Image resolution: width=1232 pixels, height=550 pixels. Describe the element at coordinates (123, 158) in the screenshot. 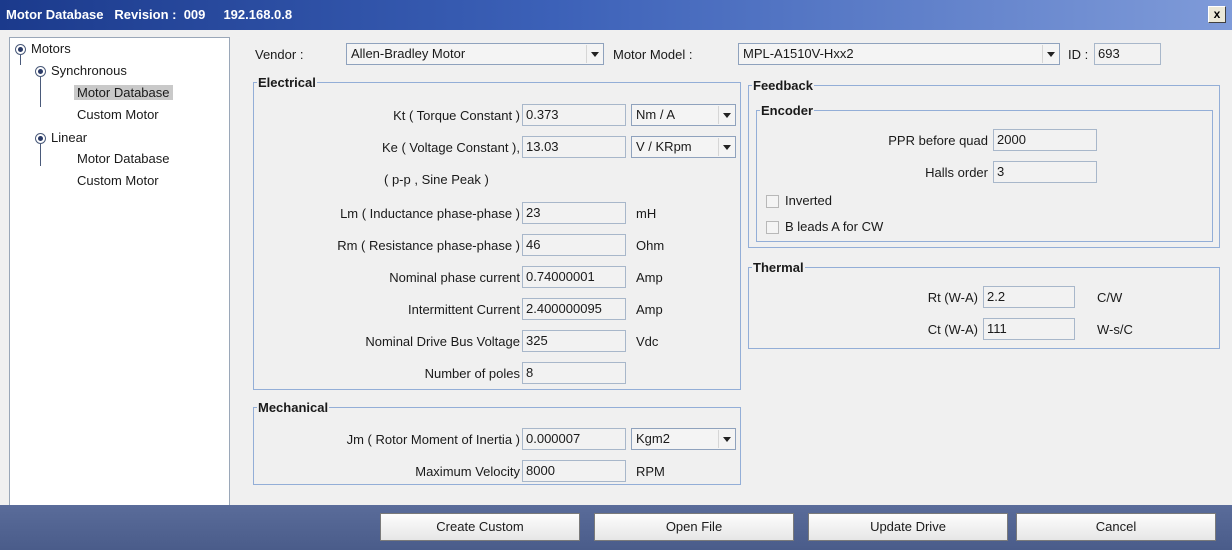

I see `tree-item-linear-motor-database: Motor Database` at that location.